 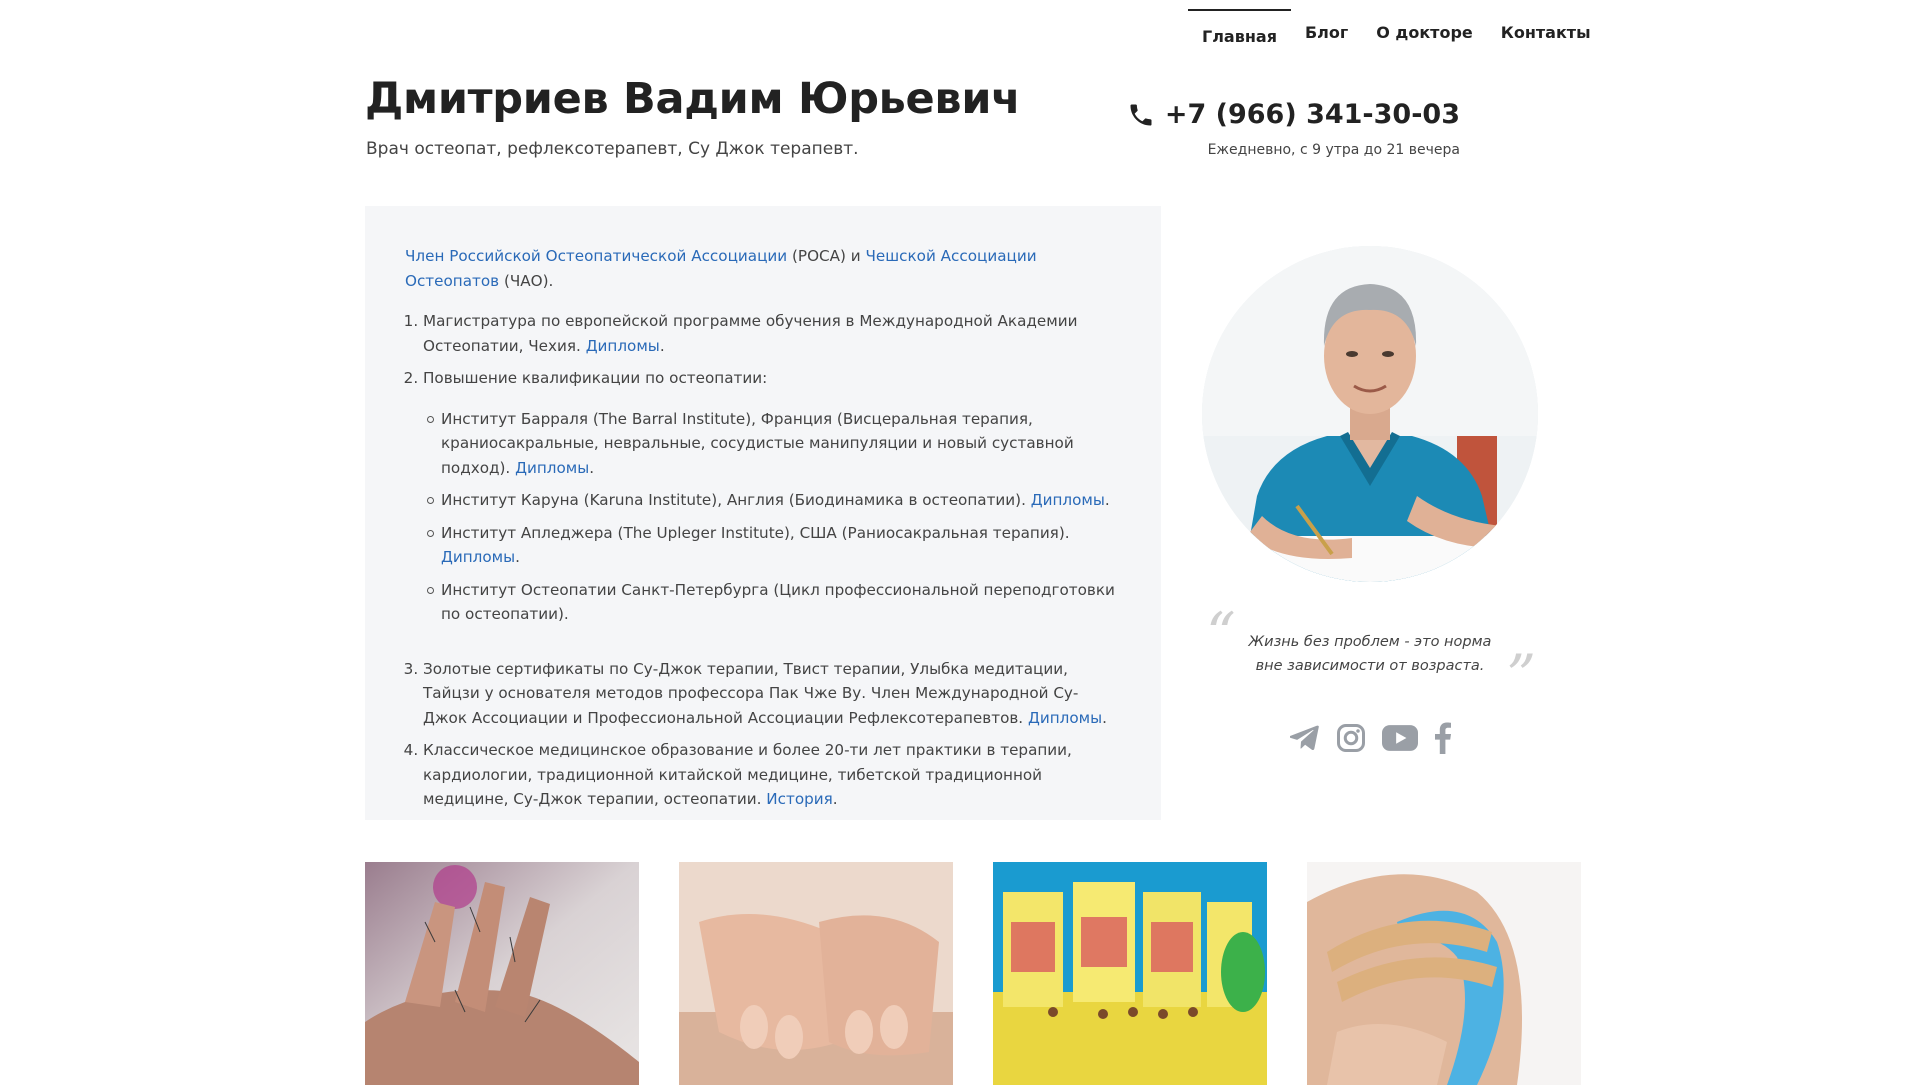 What do you see at coordinates (1424, 29) in the screenshot?
I see `nav-item-about: О докторе` at bounding box center [1424, 29].